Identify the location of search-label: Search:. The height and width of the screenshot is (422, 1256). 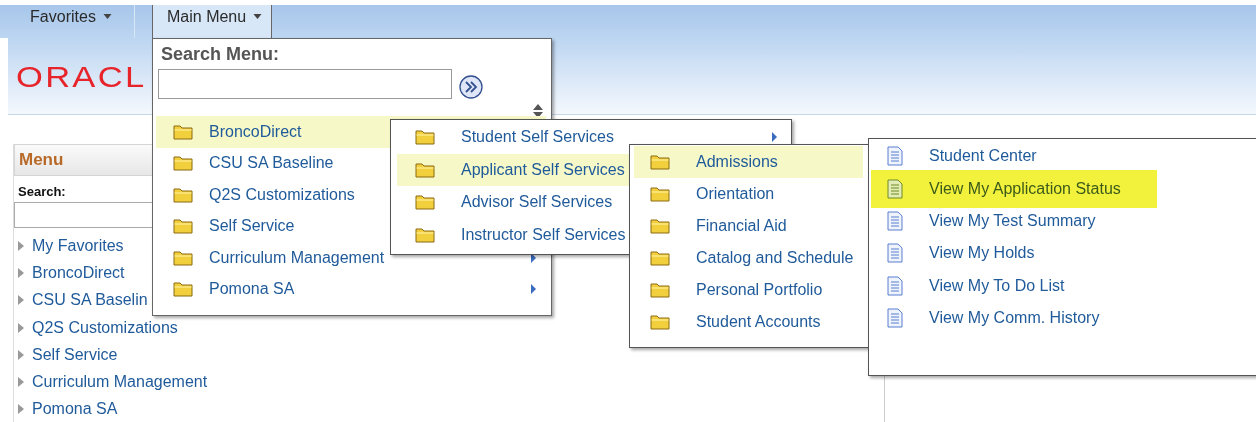
(42, 191).